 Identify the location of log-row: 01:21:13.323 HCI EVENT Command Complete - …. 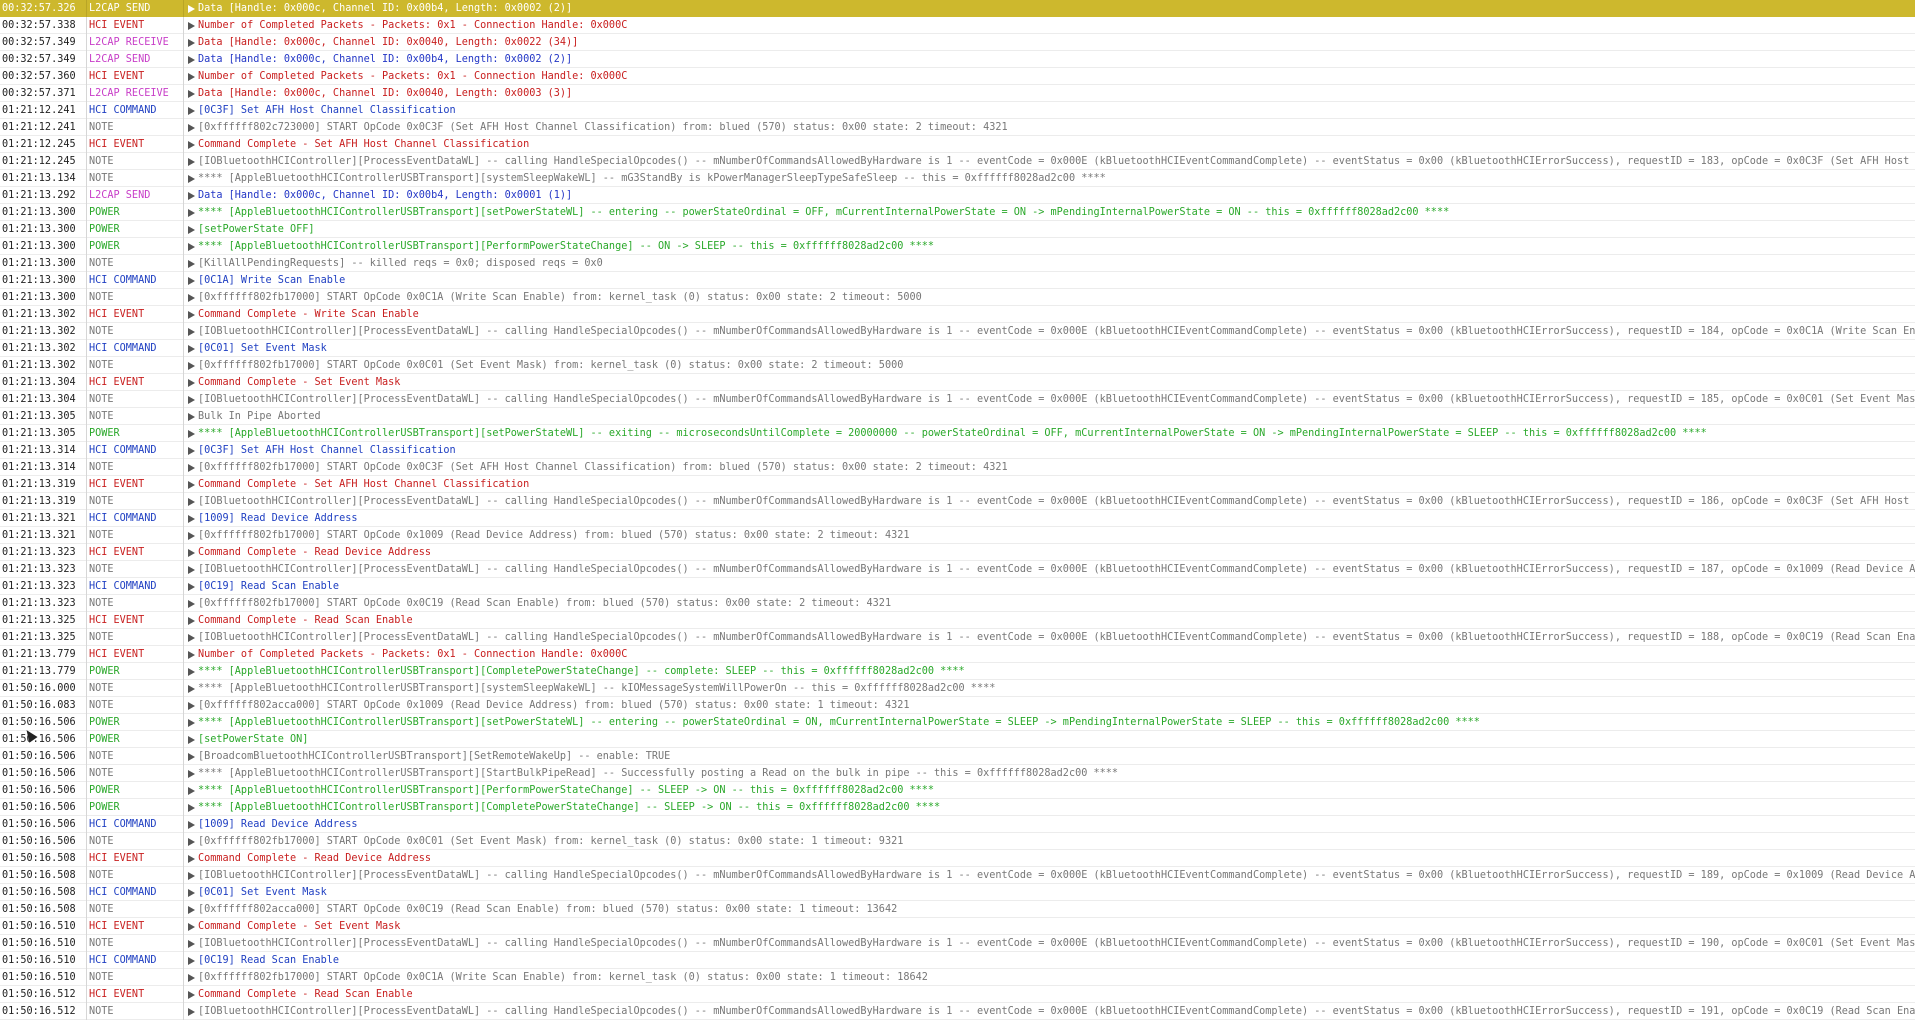
(957, 552).